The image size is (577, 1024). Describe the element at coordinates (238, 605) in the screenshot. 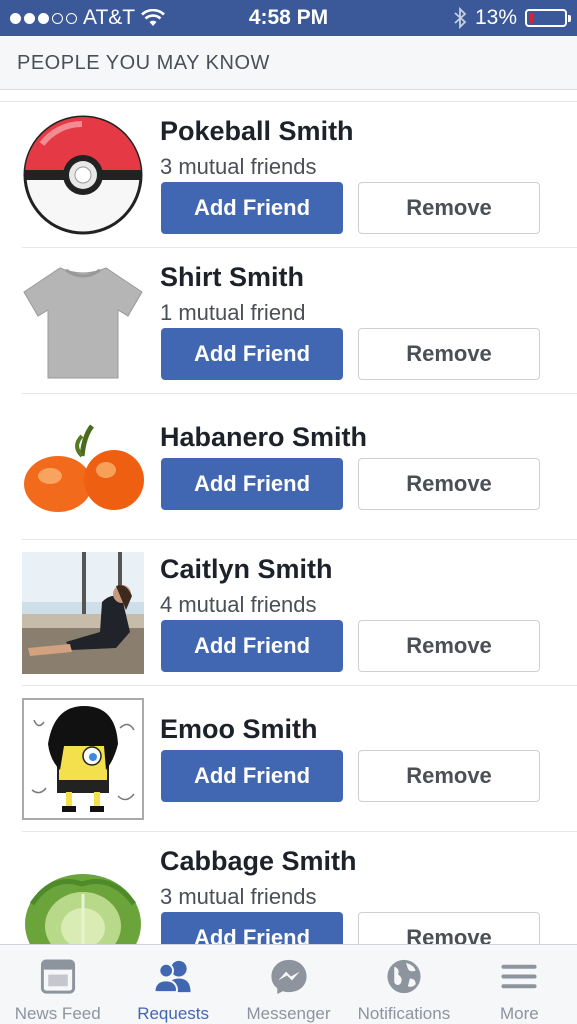

I see `mutual-friends-count: 4 mutual friends` at that location.